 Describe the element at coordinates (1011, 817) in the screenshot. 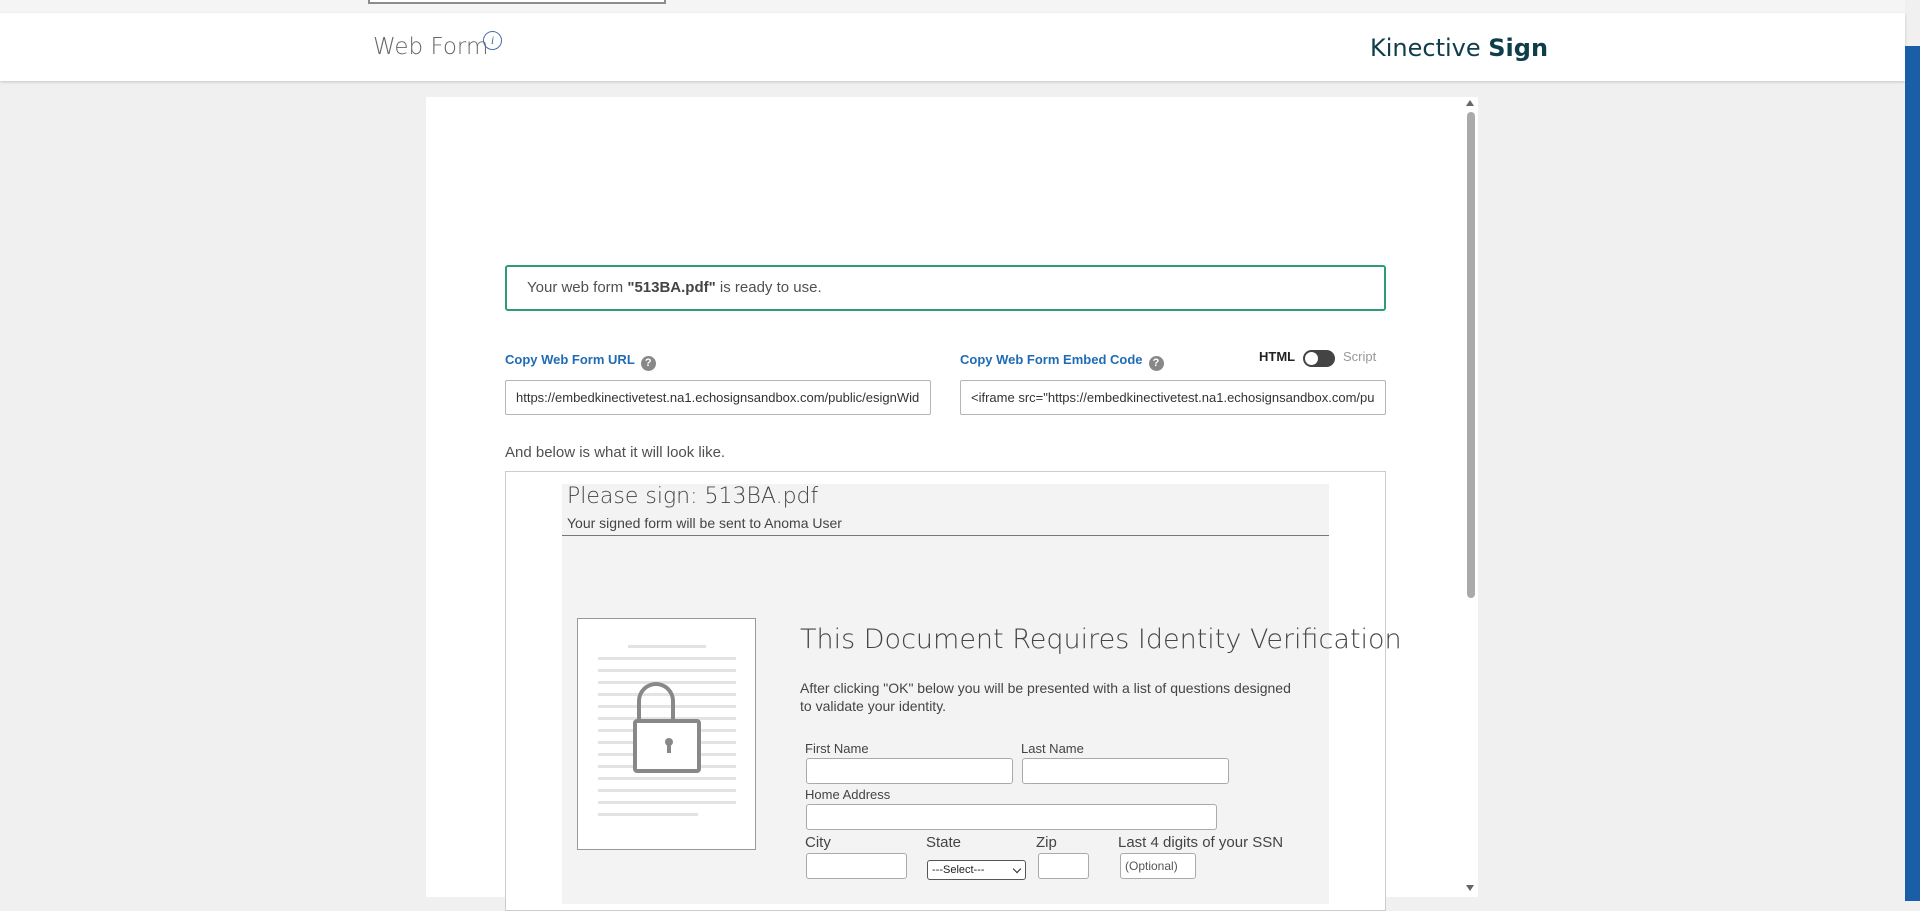

I see `home-address-input` at that location.